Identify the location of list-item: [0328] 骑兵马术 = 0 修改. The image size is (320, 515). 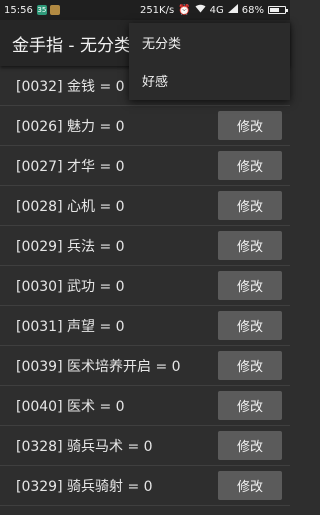
(145, 446).